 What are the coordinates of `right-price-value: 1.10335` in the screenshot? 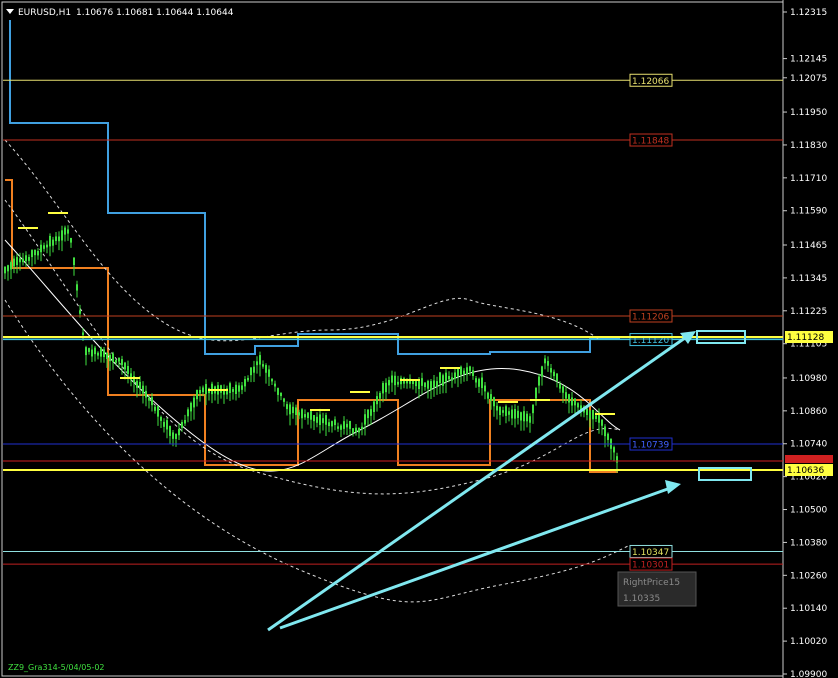 It's located at (641, 599).